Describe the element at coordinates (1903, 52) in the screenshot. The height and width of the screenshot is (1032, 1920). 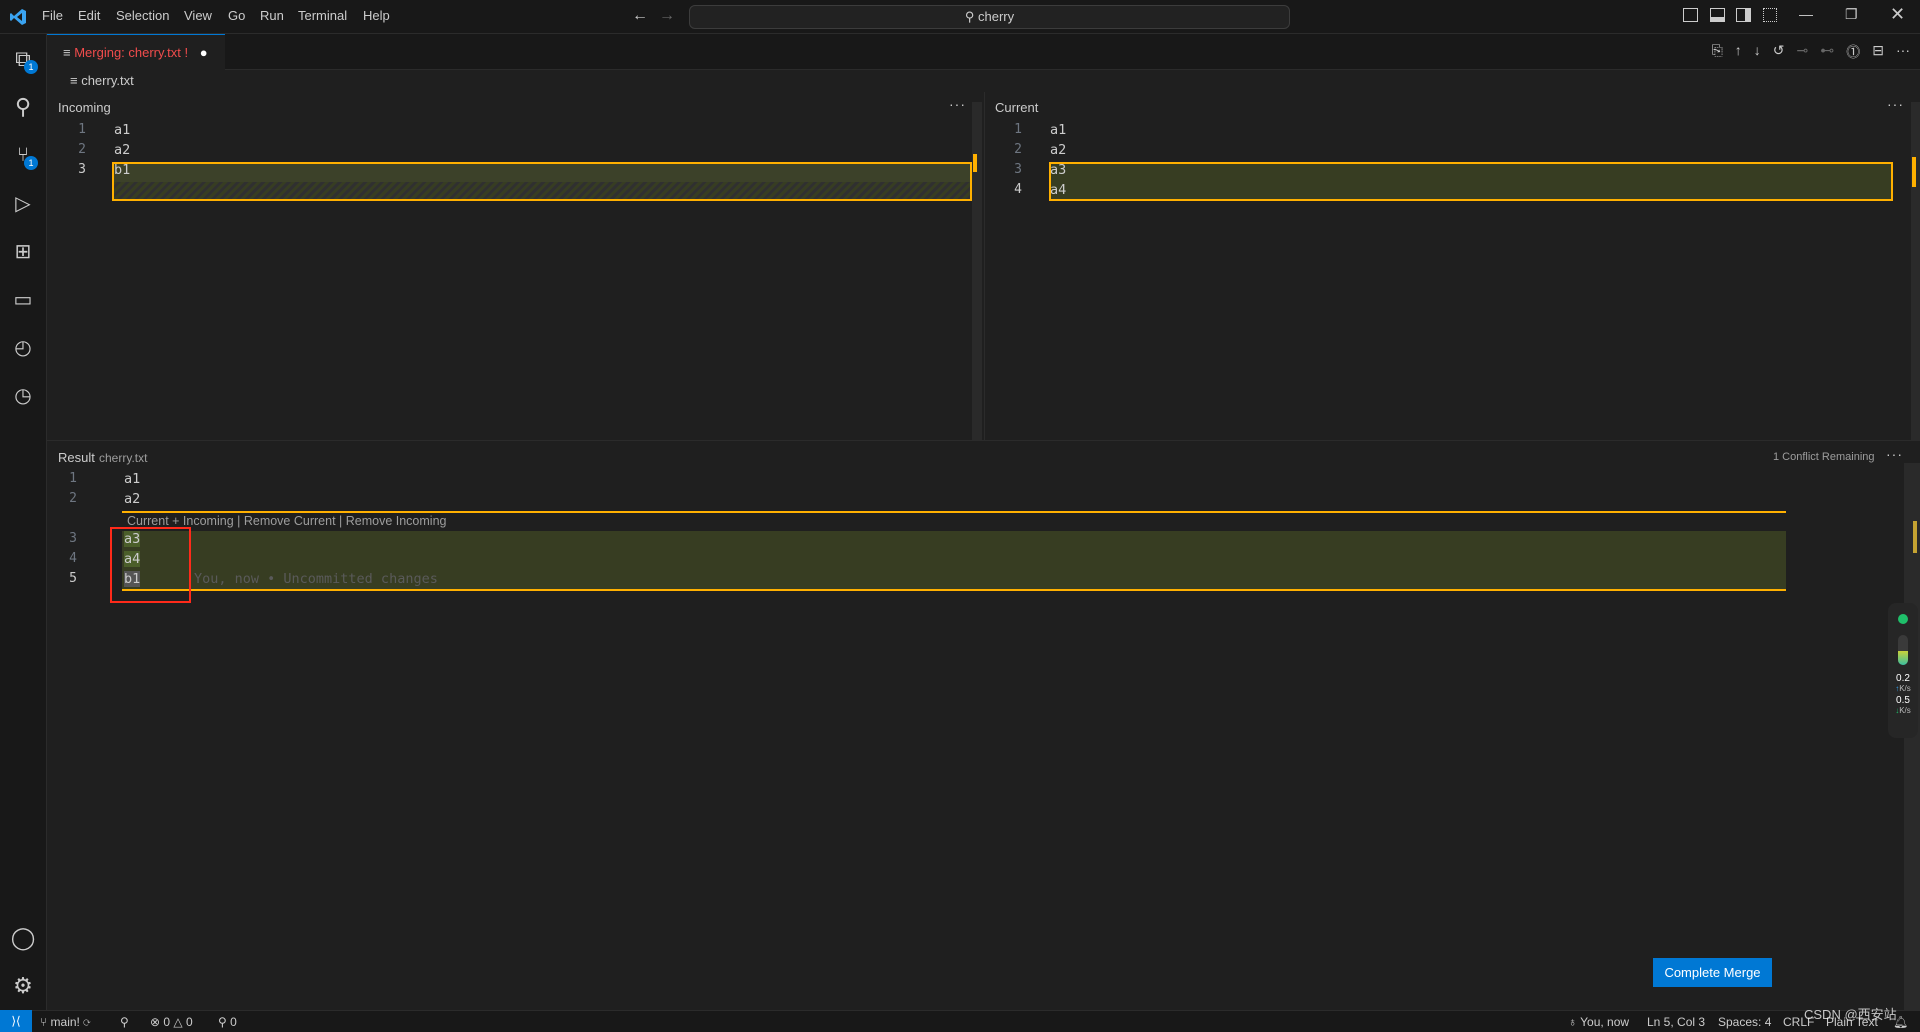
I see `more-actions-icon: ···` at that location.